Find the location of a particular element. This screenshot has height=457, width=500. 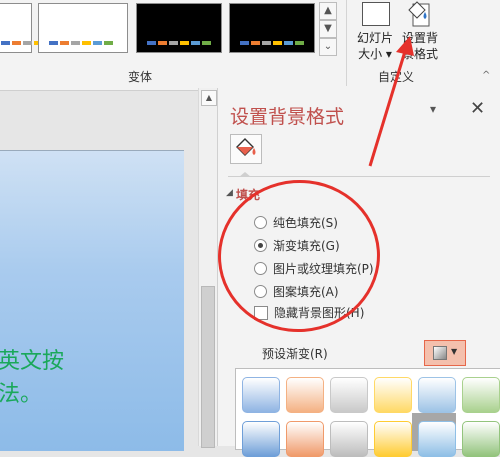

gradient-swatch-icon is located at coordinates (440, 353).